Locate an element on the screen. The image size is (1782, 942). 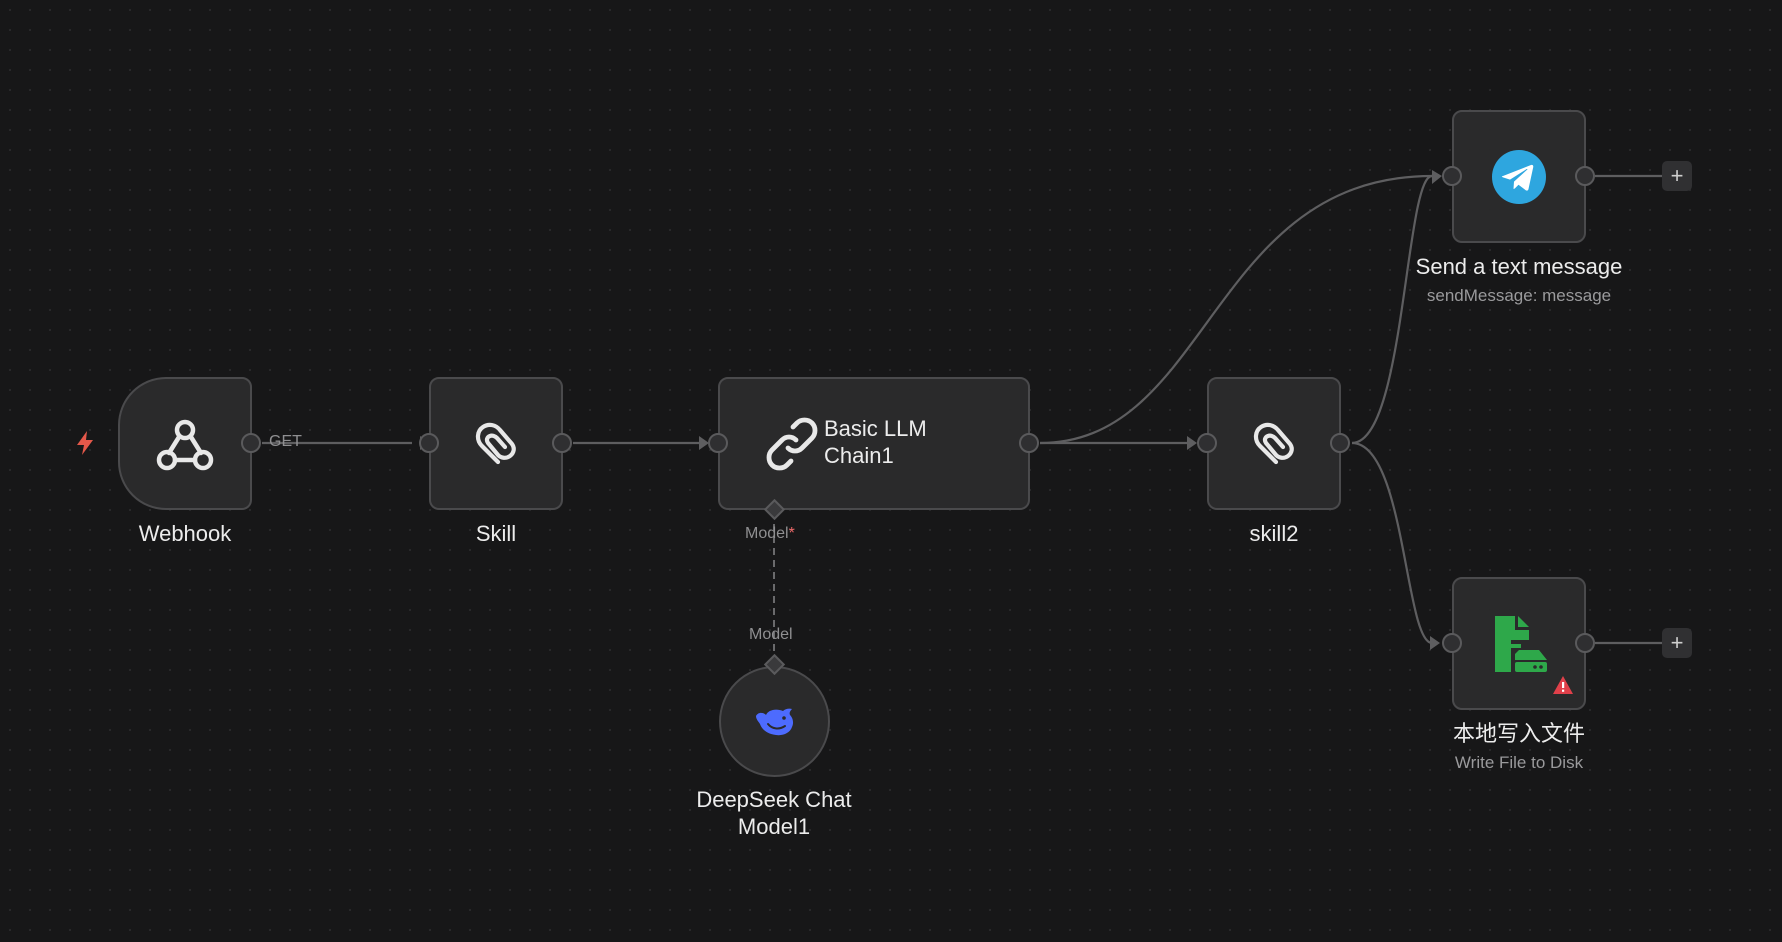
arrow-into-skill2 is located at coordinates (1192, 443).